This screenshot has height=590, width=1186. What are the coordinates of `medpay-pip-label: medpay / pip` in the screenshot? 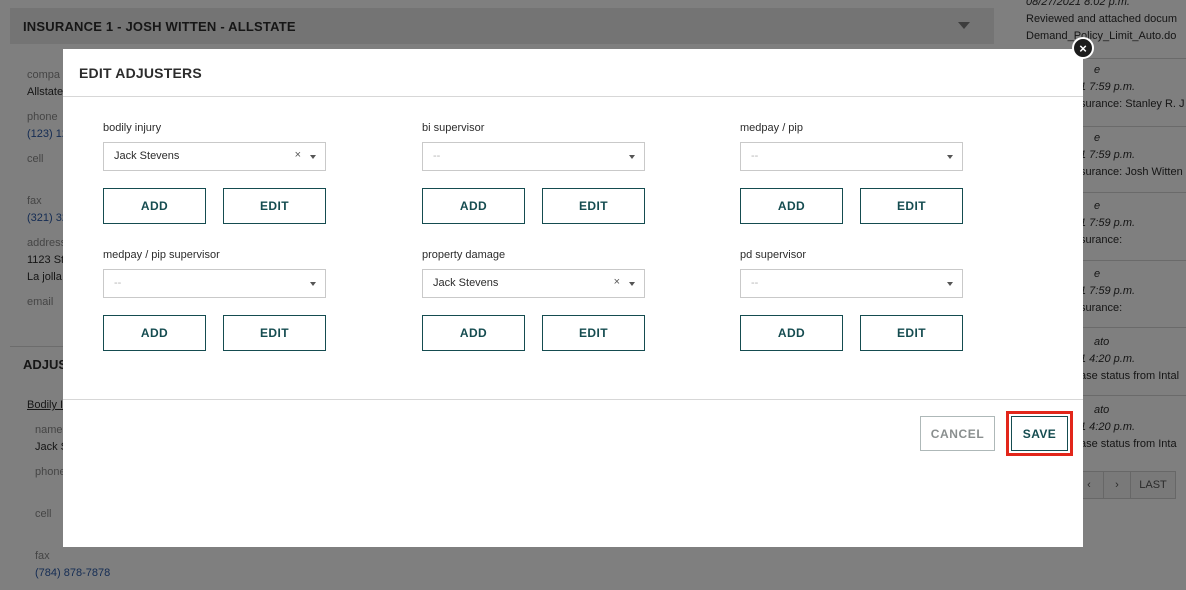 It's located at (771, 128).